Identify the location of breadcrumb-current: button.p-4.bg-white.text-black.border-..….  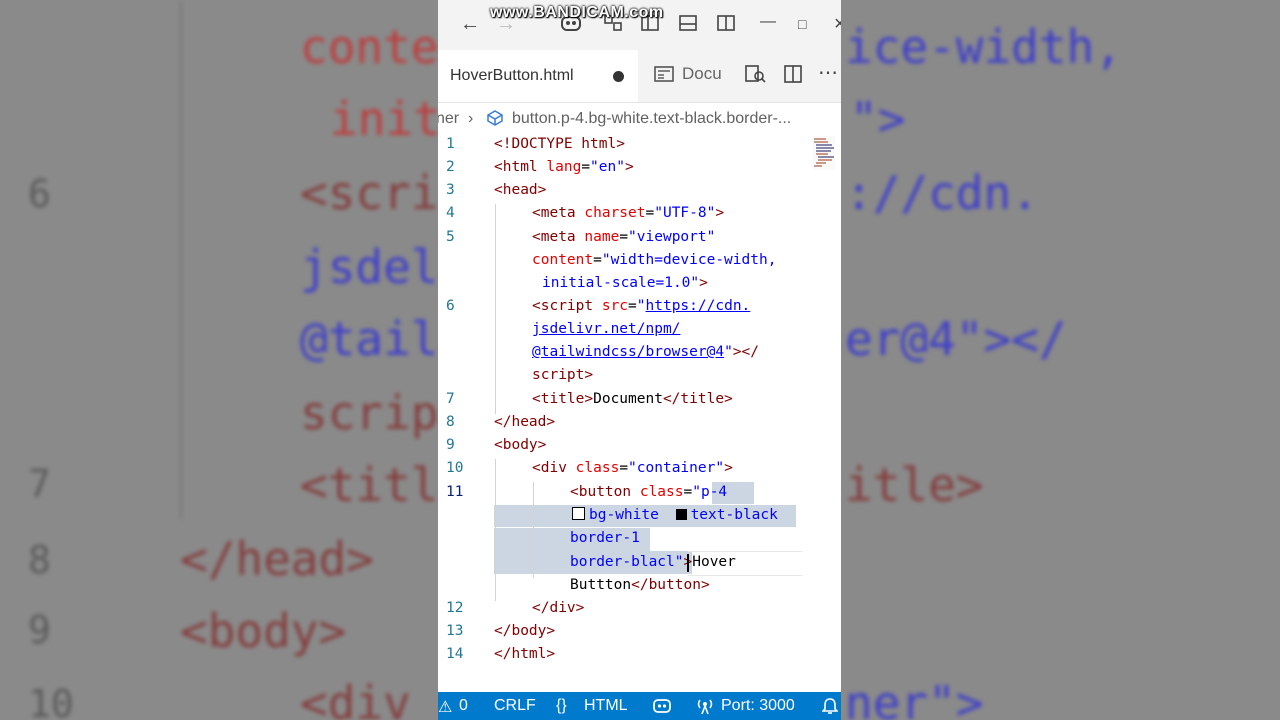
(651, 119).